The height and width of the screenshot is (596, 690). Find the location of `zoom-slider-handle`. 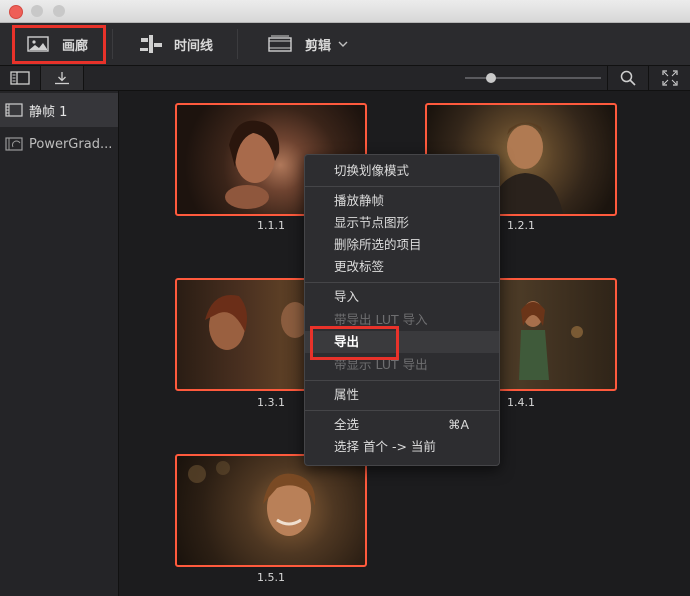

zoom-slider-handle is located at coordinates (491, 78).